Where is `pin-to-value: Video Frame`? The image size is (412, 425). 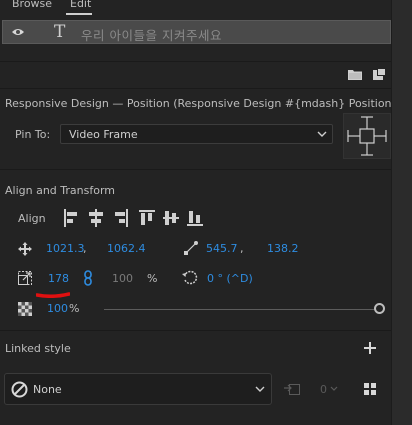
pin-to-value: Video Frame is located at coordinates (103, 134).